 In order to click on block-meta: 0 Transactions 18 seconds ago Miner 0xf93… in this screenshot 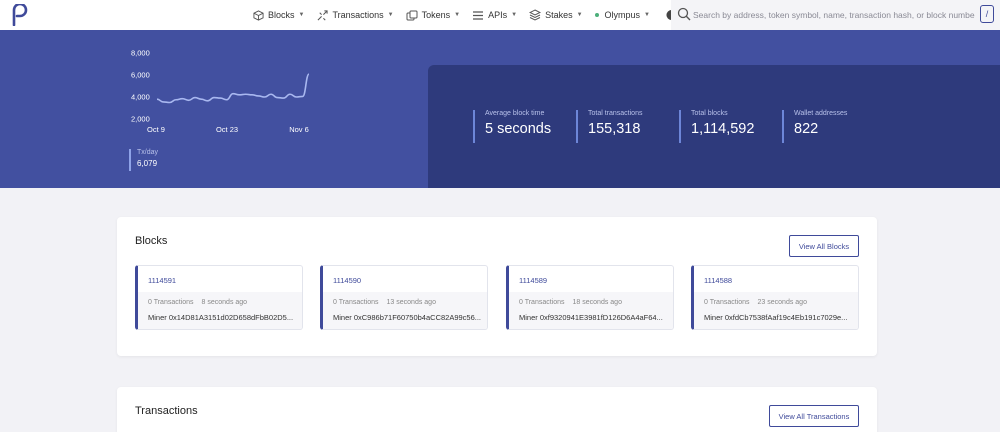, I will do `click(591, 310)`.